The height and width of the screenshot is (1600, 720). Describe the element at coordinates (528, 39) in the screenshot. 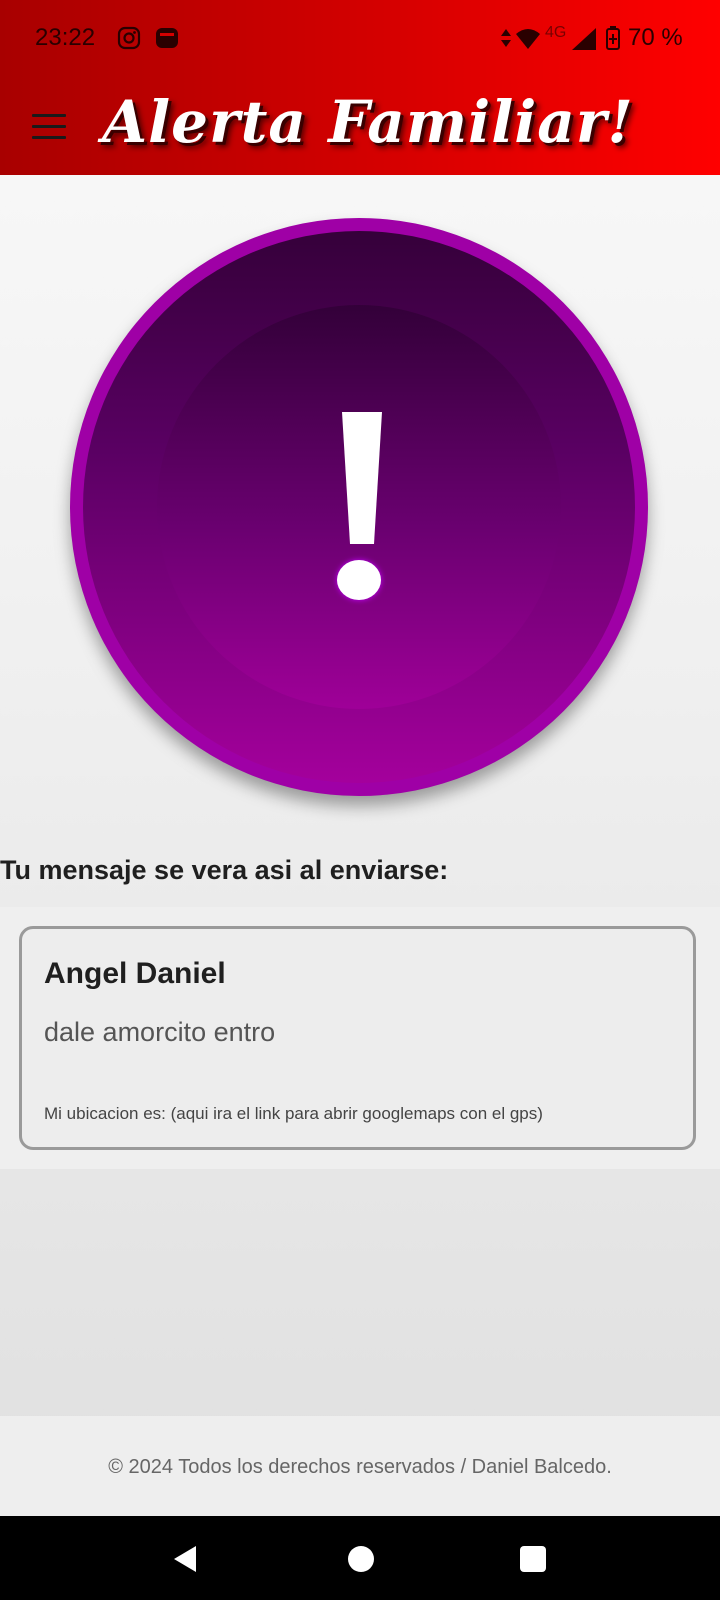

I see `wifi-icon` at that location.